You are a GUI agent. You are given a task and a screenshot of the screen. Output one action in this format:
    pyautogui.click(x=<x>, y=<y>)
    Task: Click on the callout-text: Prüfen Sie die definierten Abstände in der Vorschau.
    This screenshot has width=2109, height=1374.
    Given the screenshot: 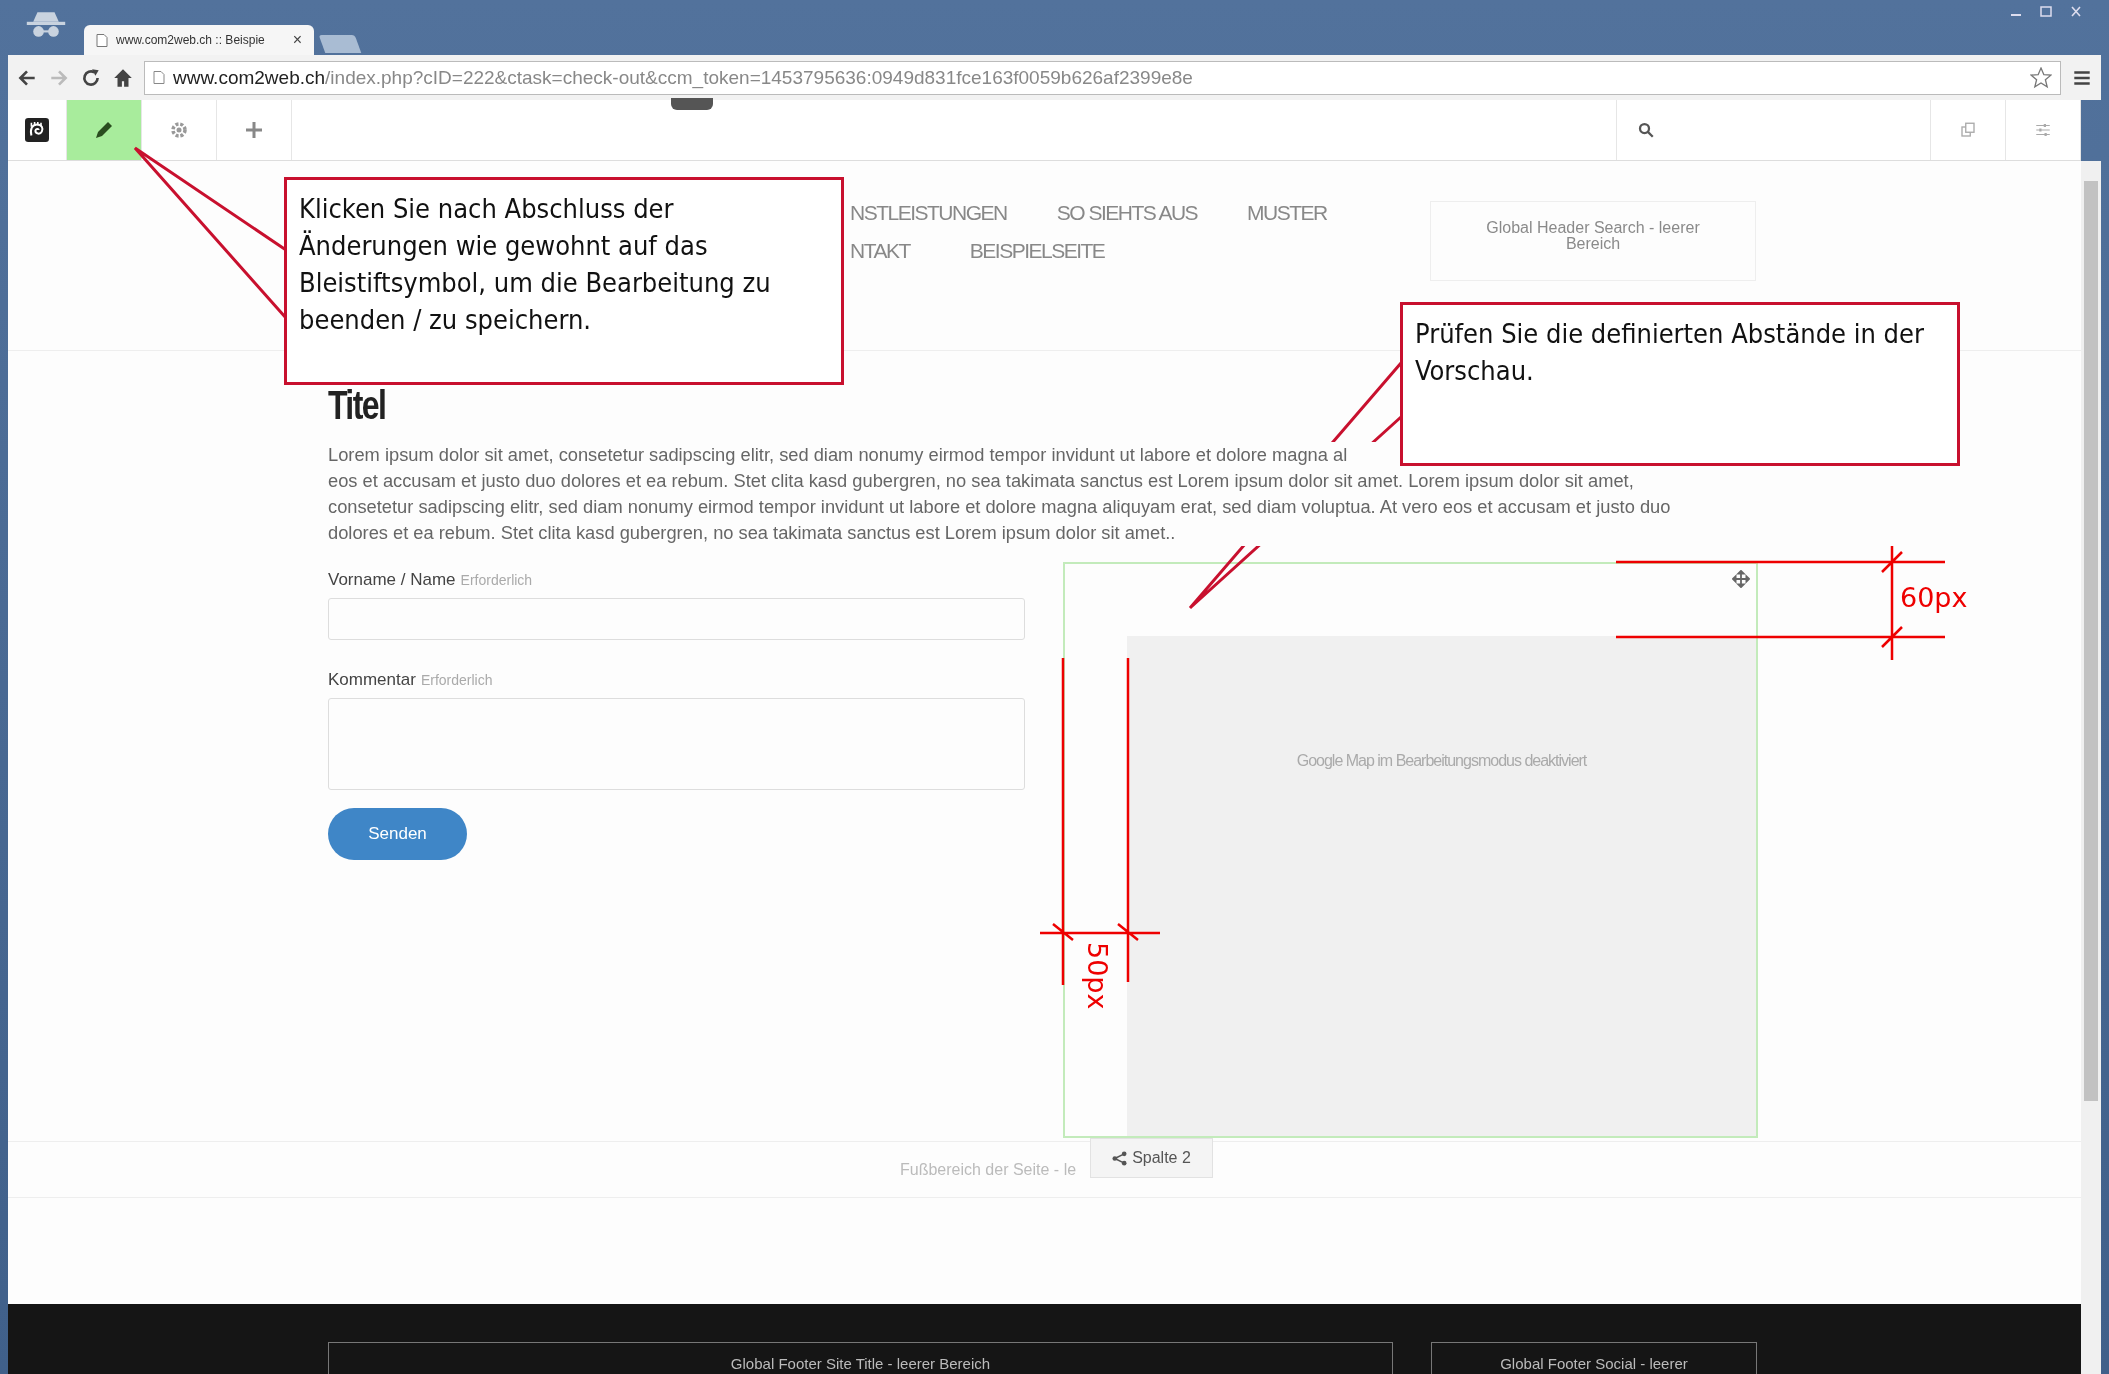 What is the action you would take?
    pyautogui.click(x=1680, y=384)
    